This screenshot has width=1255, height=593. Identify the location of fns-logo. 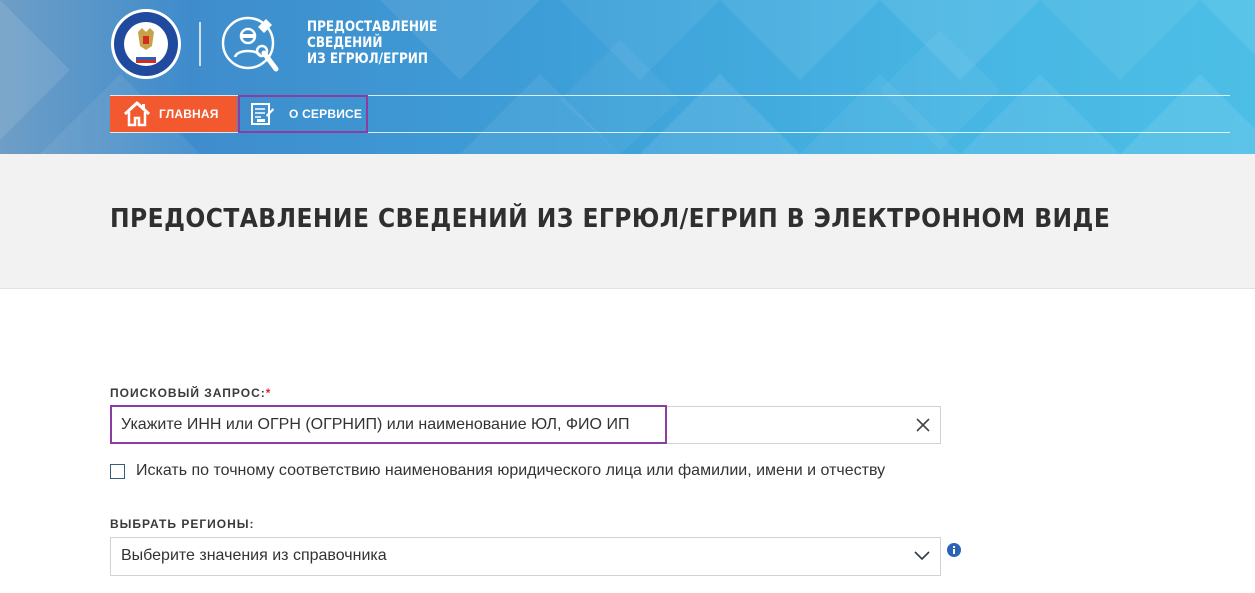
(146, 44).